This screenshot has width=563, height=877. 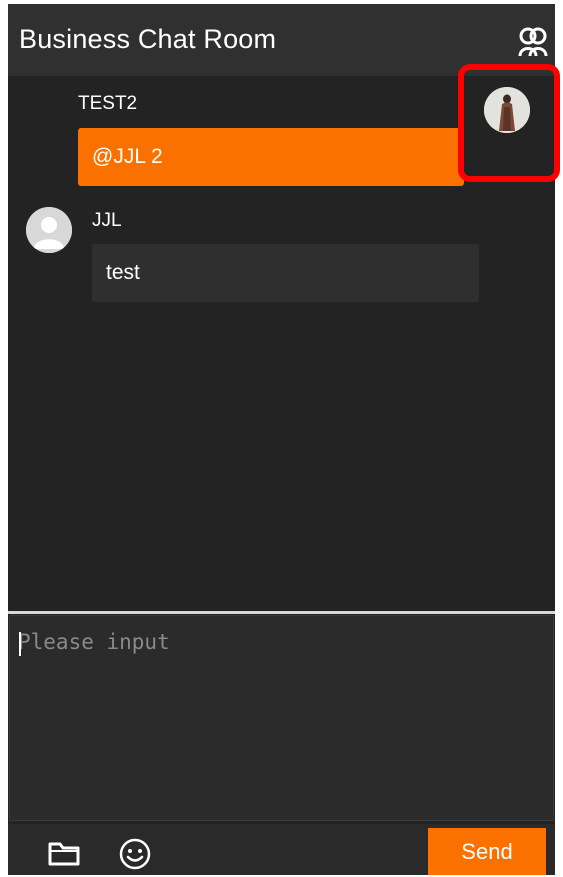 I want to click on send-button: Send, so click(x=487, y=851).